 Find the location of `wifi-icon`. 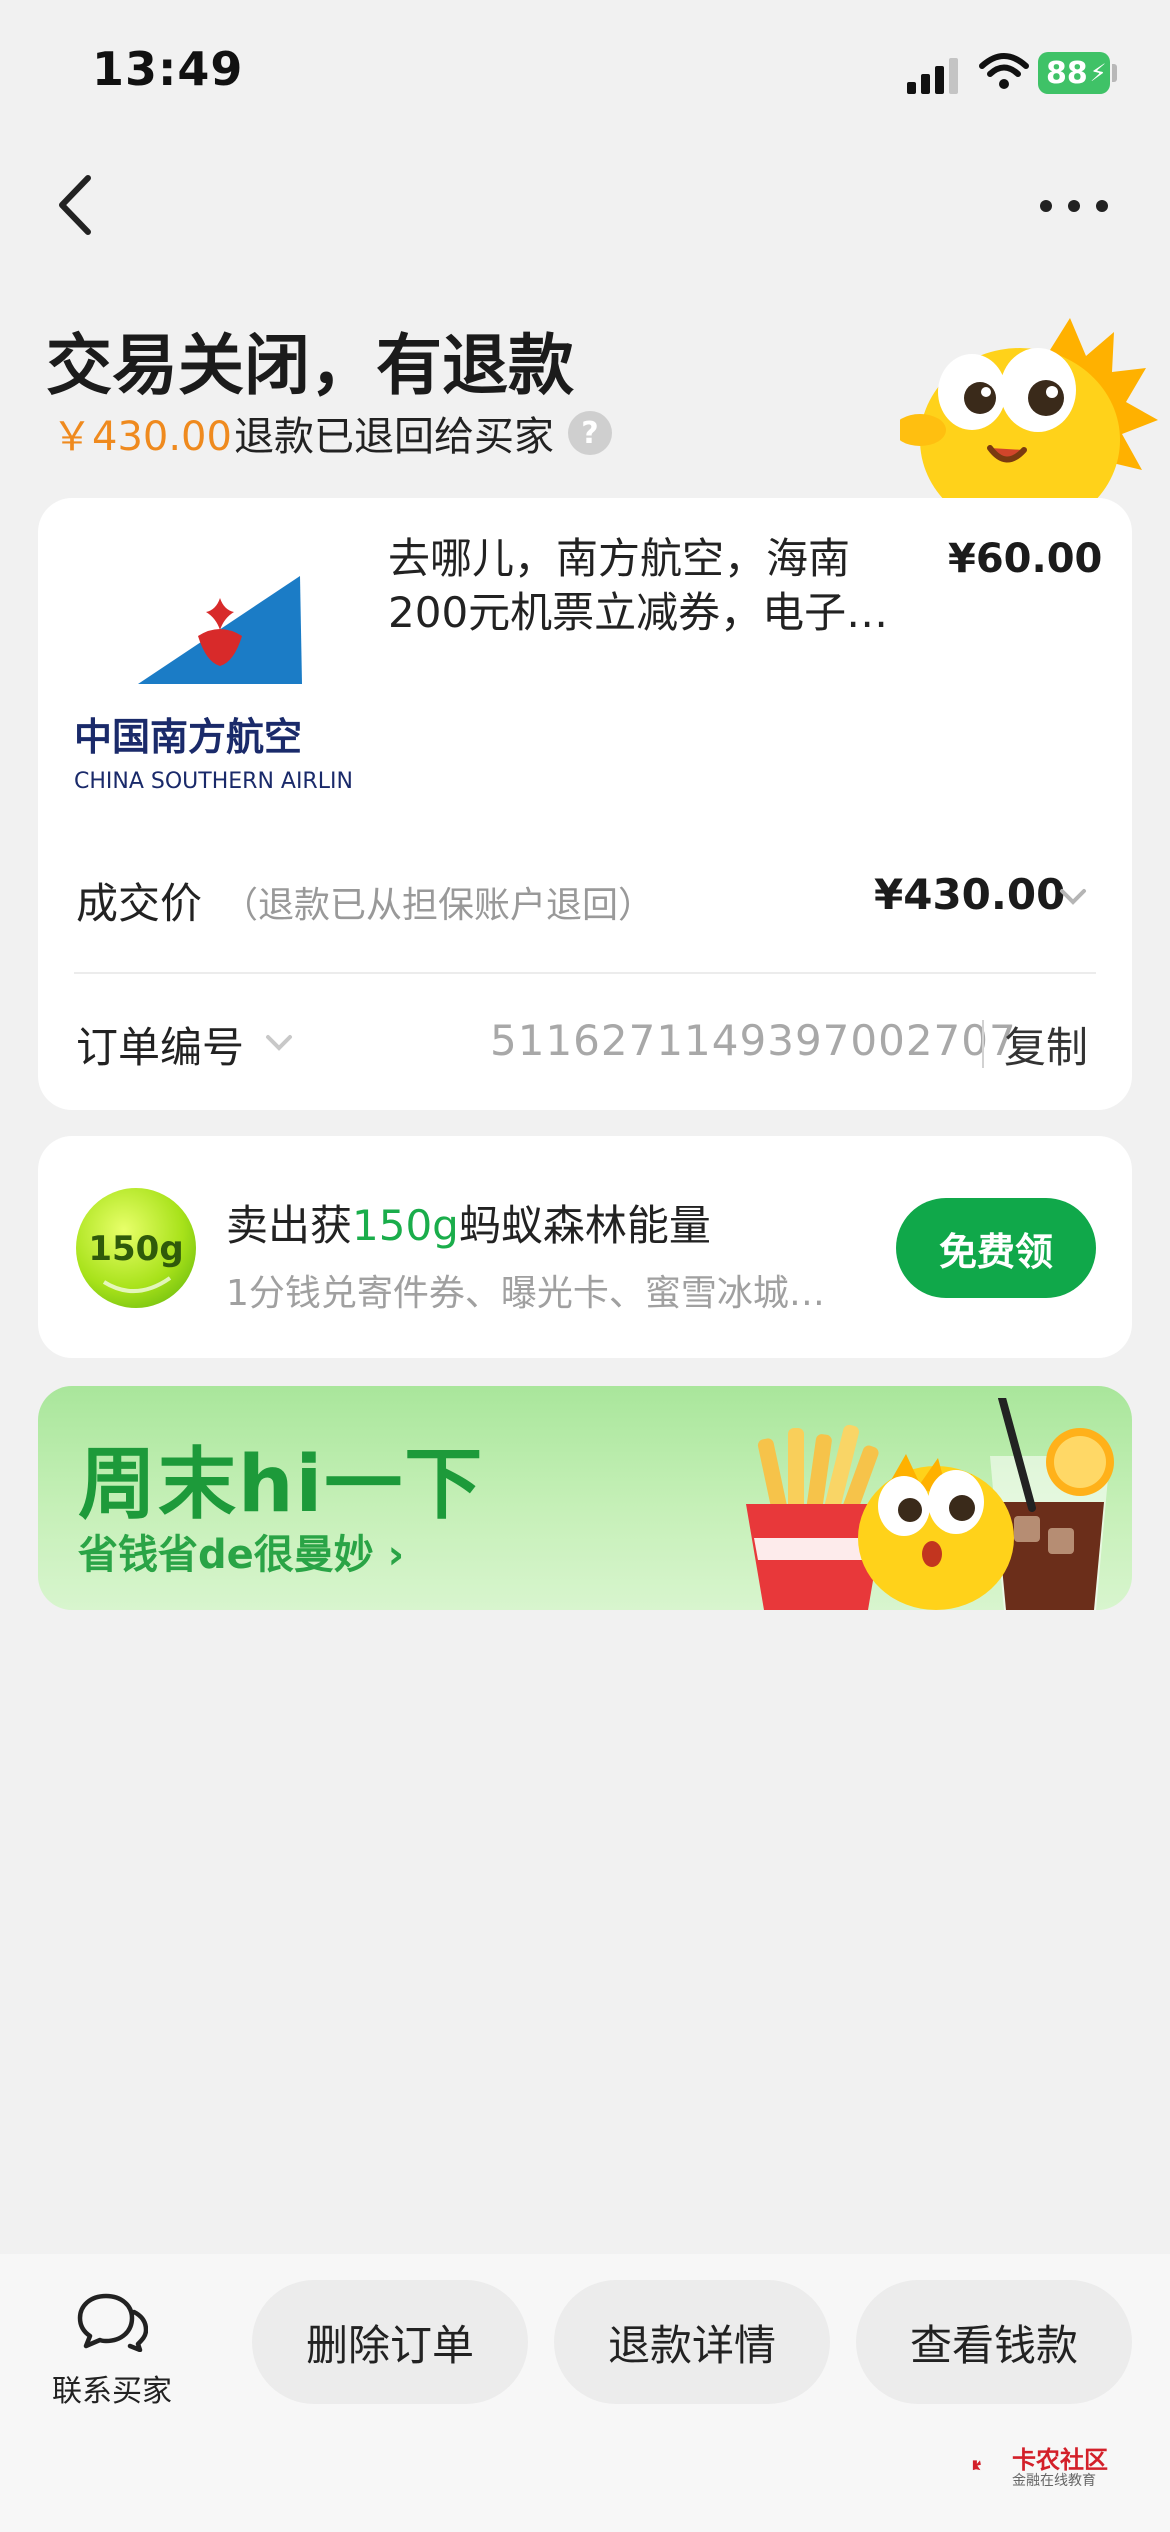

wifi-icon is located at coordinates (1004, 71).